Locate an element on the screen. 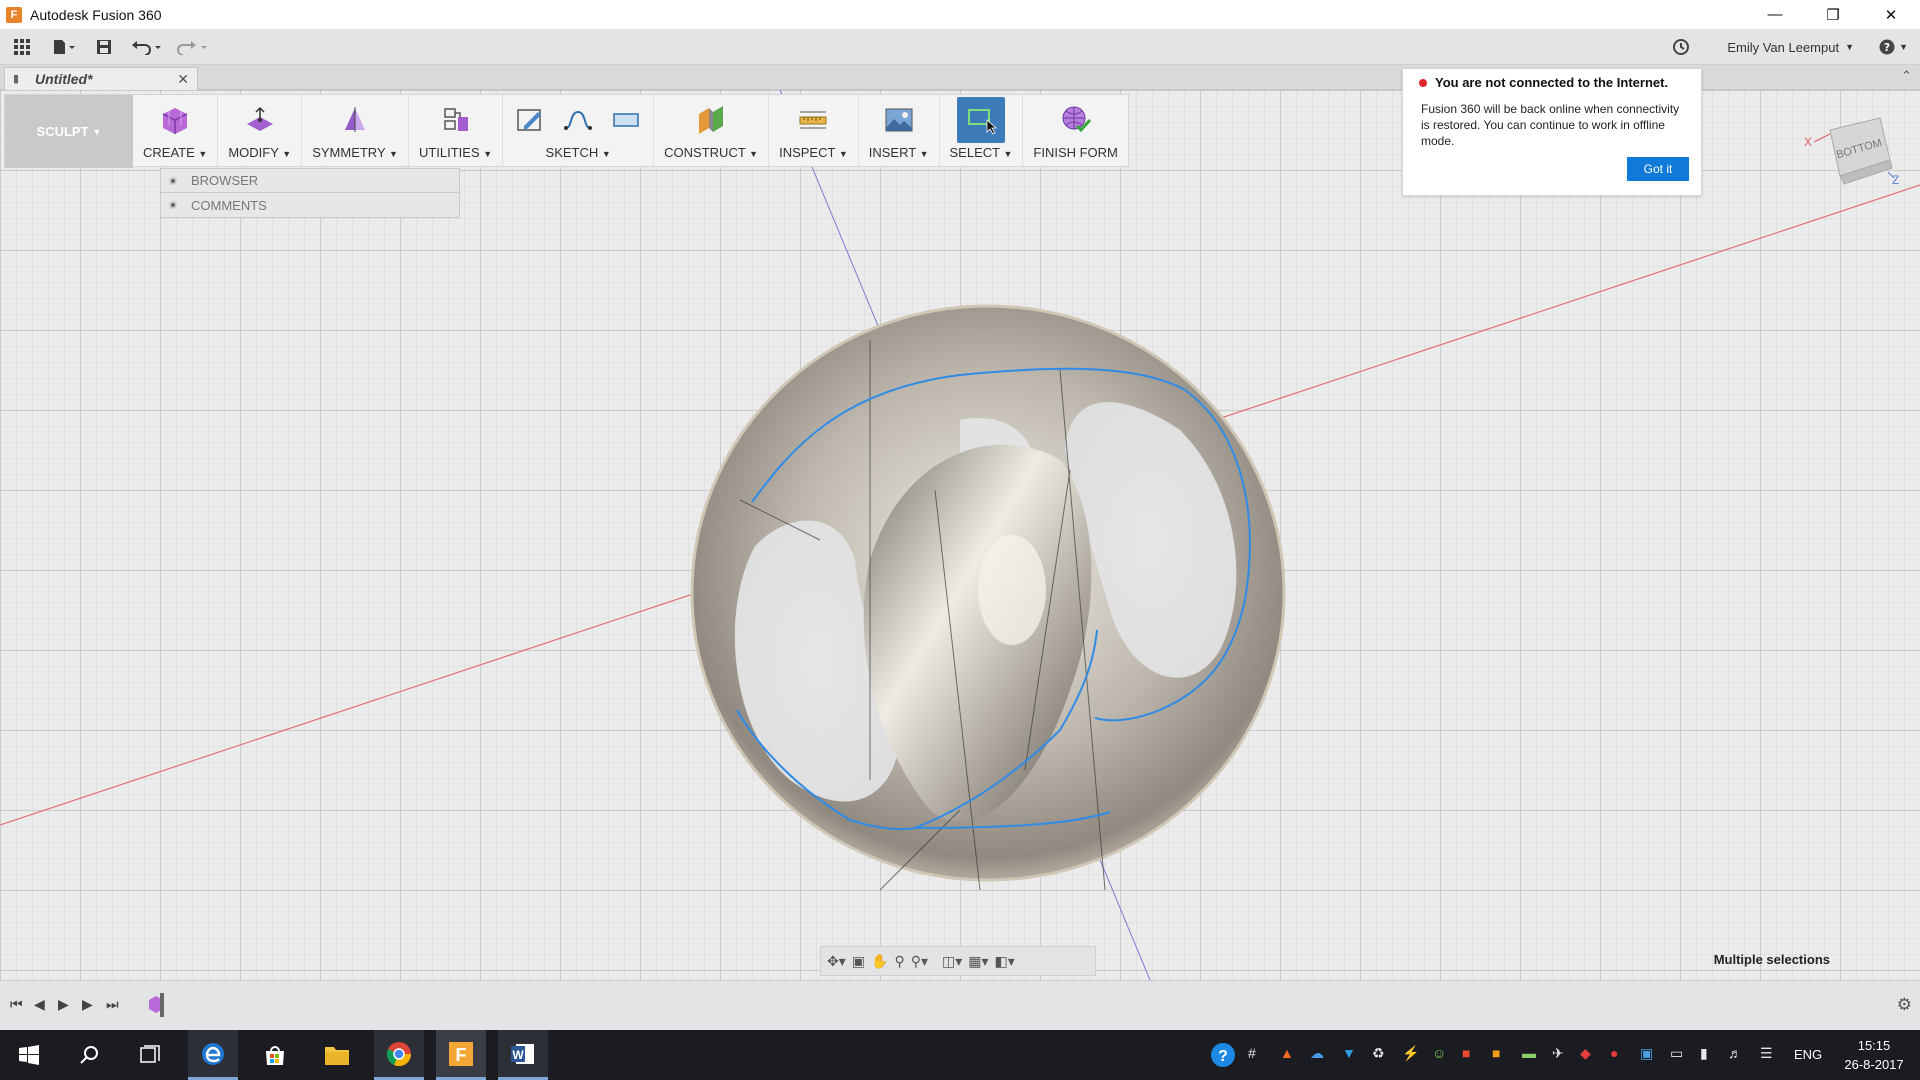  data-panel-icon is located at coordinates (22, 47).